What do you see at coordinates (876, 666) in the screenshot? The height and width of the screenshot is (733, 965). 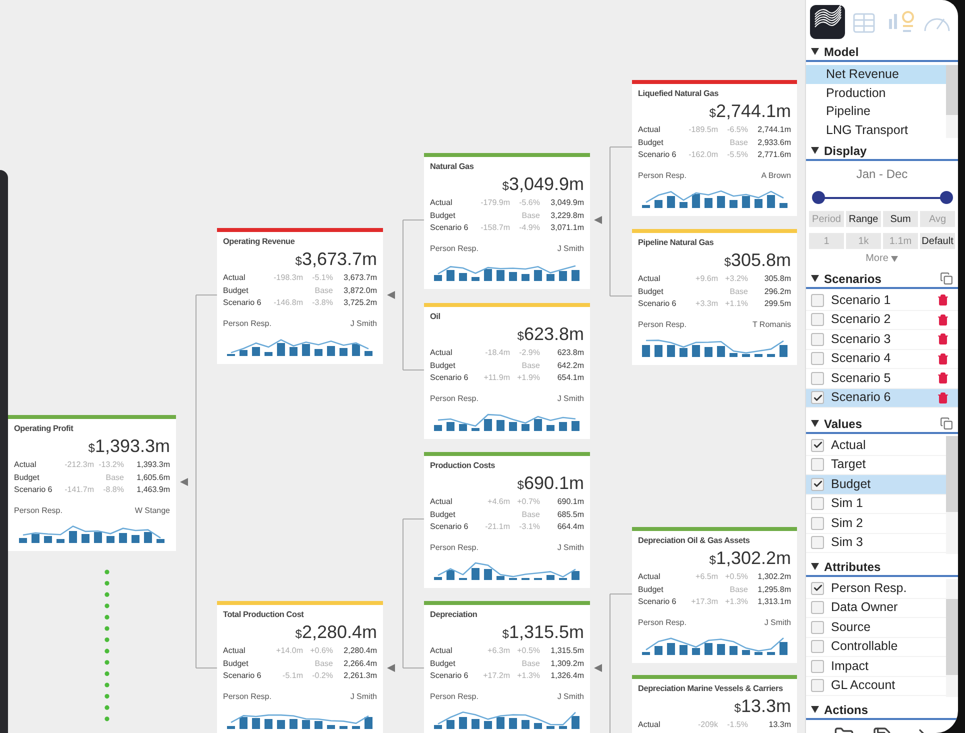 I see `checklist-row: Impact` at bounding box center [876, 666].